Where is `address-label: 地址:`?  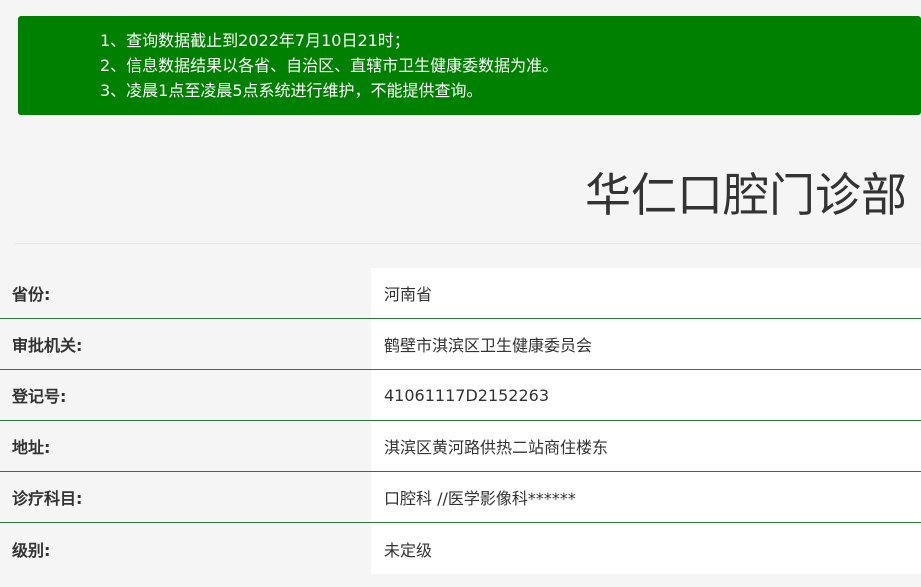
address-label: 地址: is located at coordinates (185, 446).